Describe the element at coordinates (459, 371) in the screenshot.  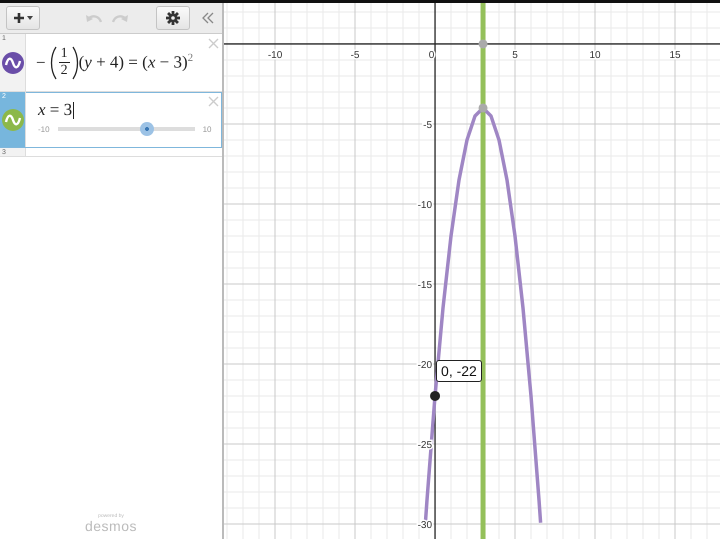
I see `coordinate-tooltip: 0, -22` at that location.